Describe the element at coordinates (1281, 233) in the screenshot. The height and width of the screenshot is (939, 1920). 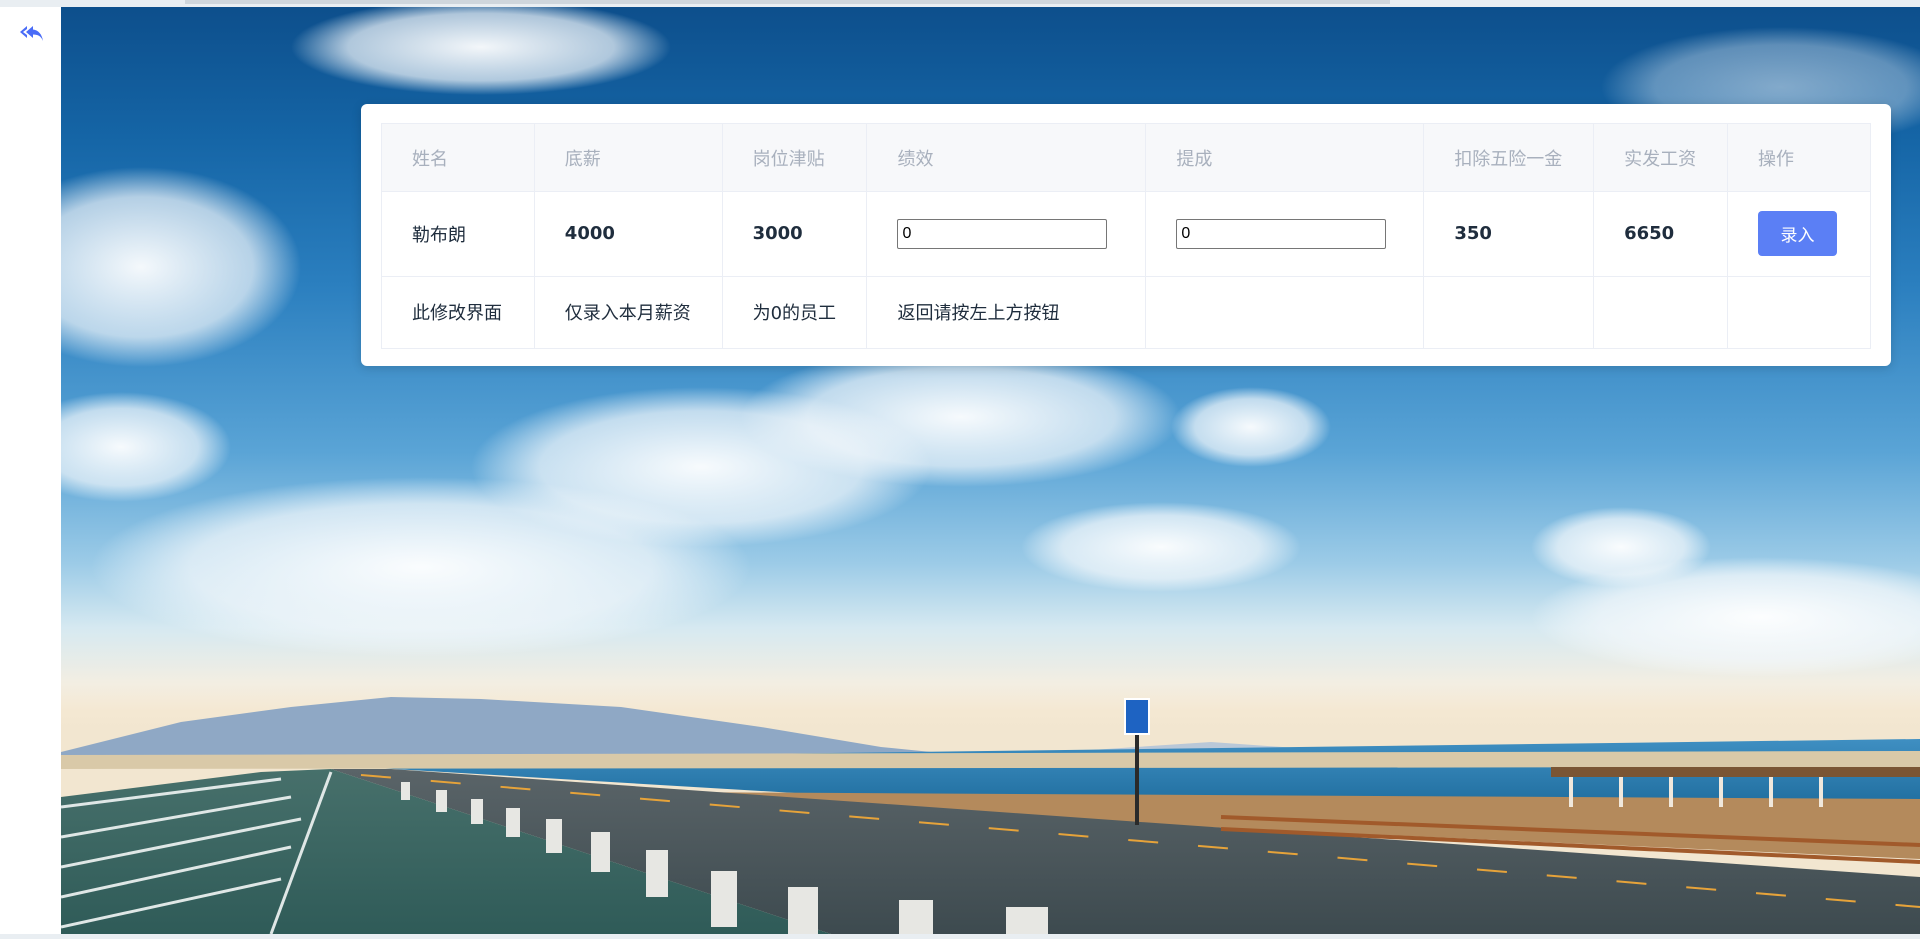
I see `commission-input` at that location.